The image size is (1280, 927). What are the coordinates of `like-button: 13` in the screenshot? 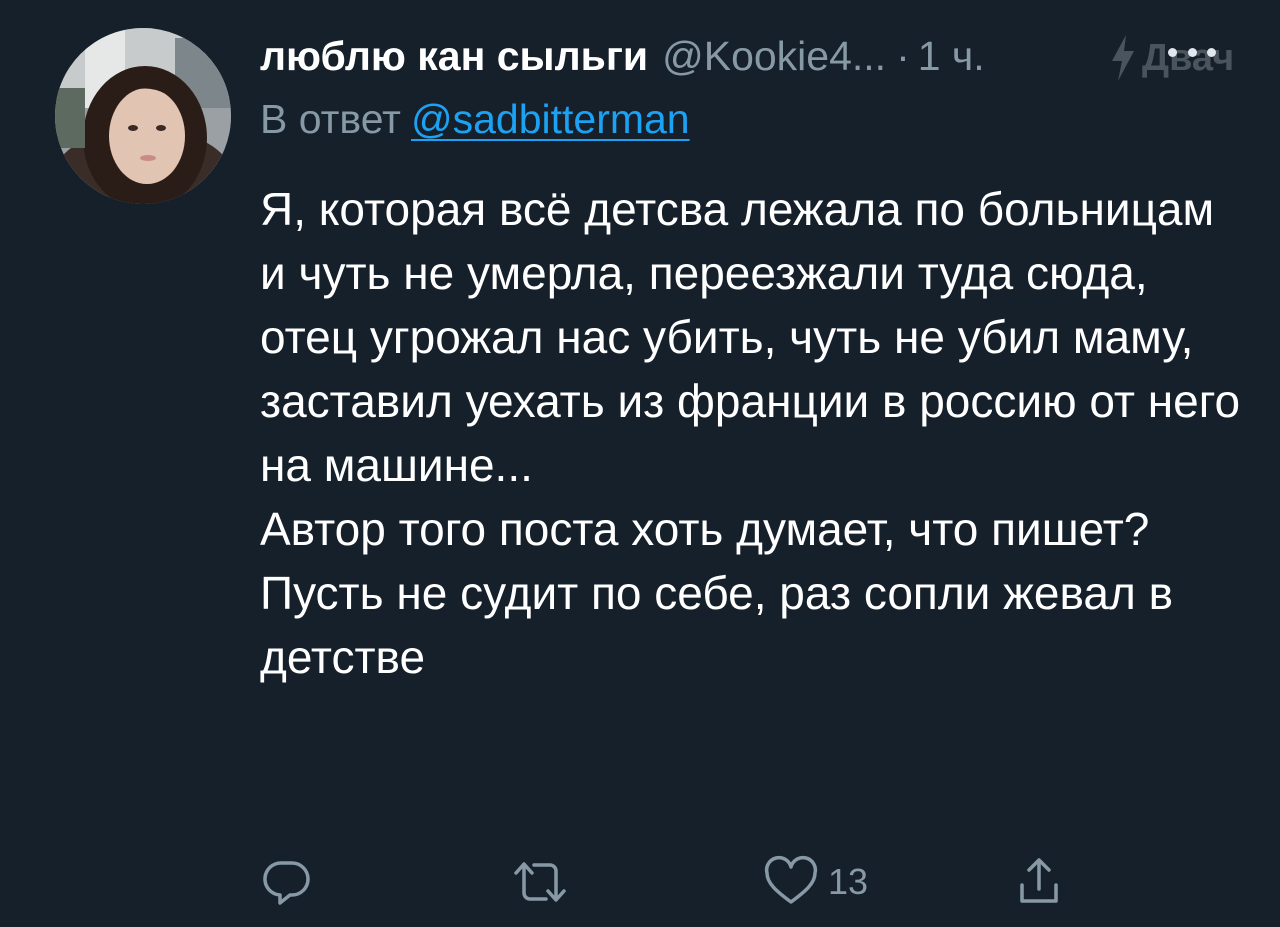 It's located at (815, 882).